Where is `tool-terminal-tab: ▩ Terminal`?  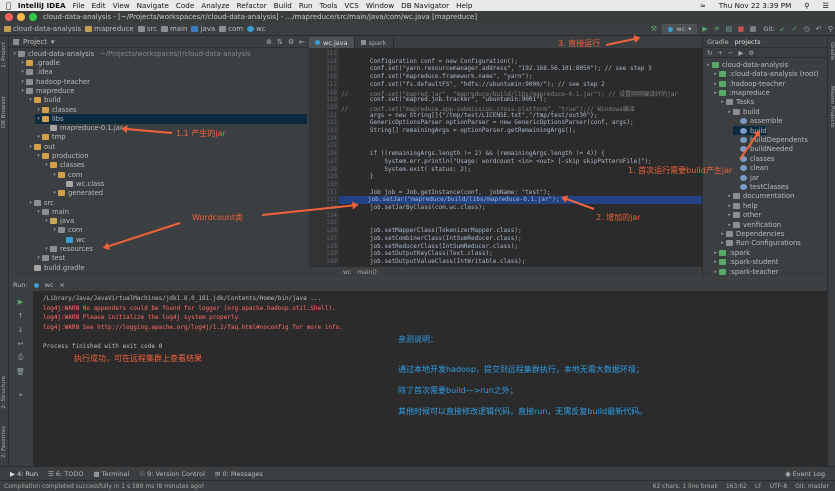 tool-terminal-tab: ▩ Terminal is located at coordinates (111, 474).